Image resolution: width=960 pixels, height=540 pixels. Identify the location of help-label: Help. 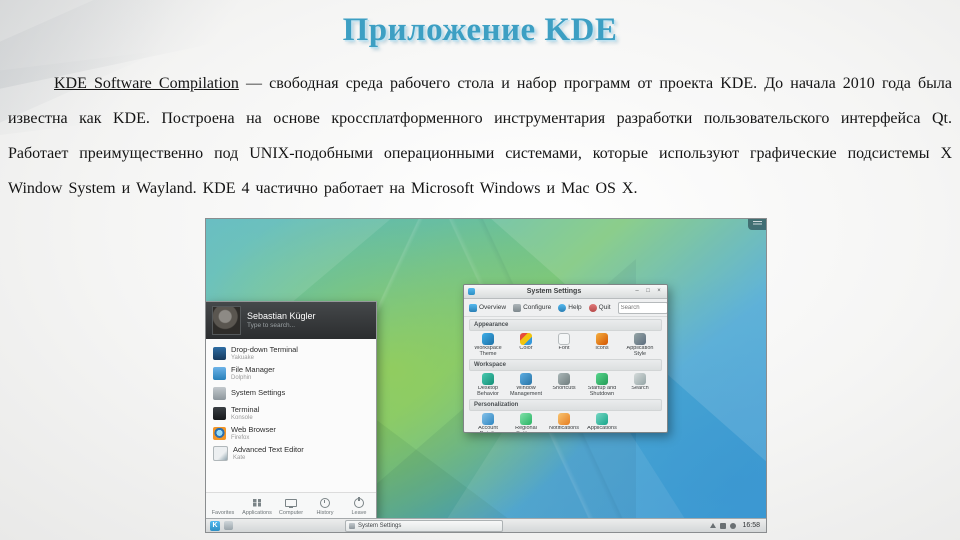
(575, 307).